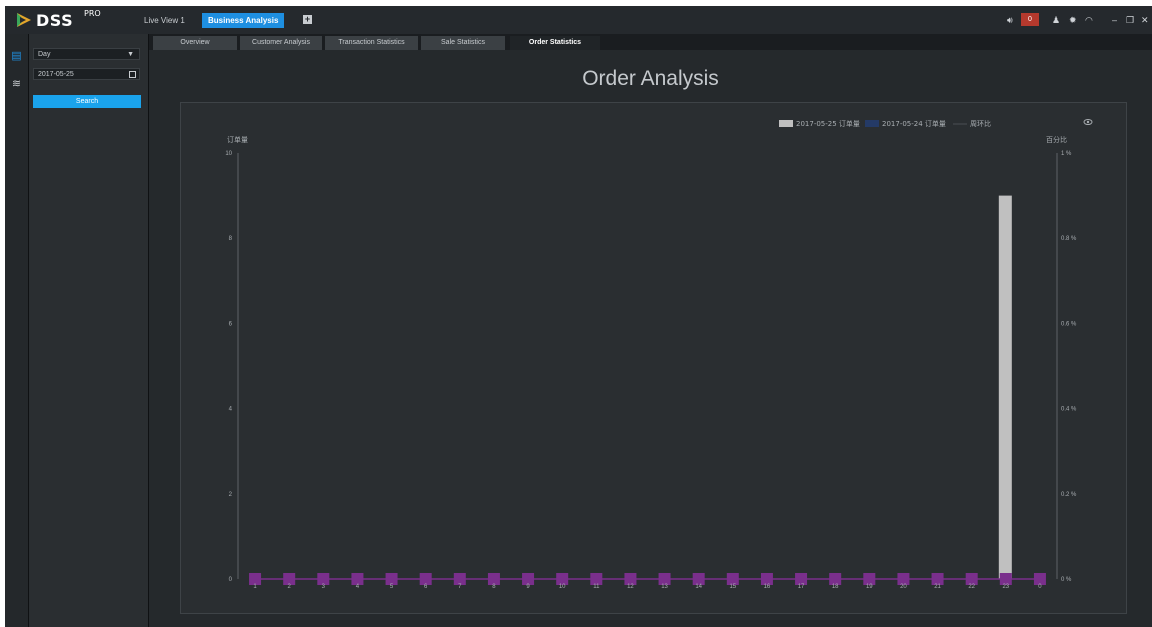 The image size is (1152, 627). Describe the element at coordinates (1066, 580) in the screenshot. I see `y-tick-label-right: 0 %` at that location.